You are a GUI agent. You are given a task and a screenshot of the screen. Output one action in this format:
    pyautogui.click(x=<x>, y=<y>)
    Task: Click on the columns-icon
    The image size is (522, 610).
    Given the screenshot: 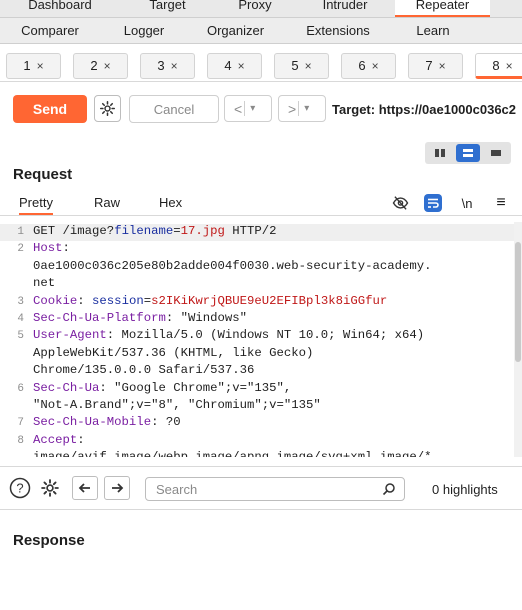 What is the action you would take?
    pyautogui.click(x=440, y=153)
    